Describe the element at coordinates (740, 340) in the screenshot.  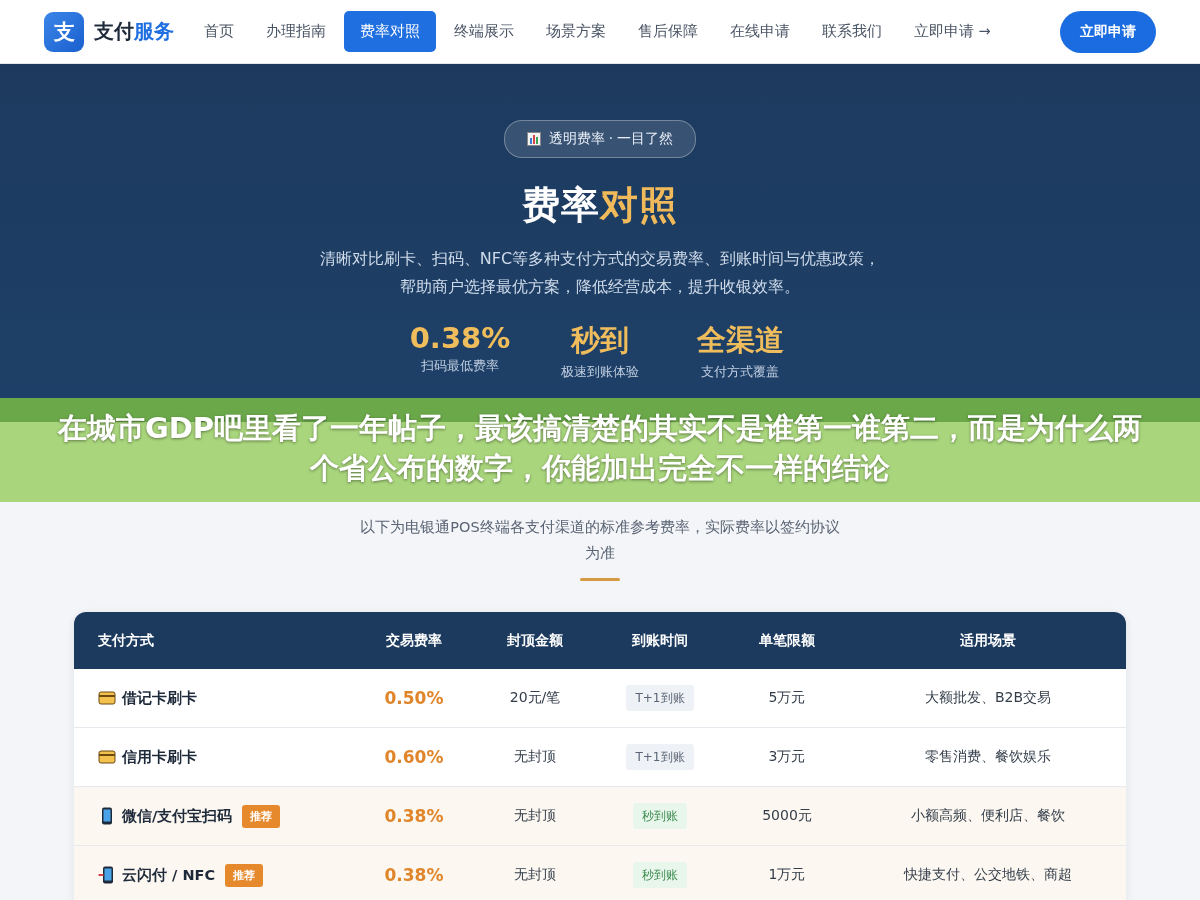
I see `stat-value: 全渠道` at that location.